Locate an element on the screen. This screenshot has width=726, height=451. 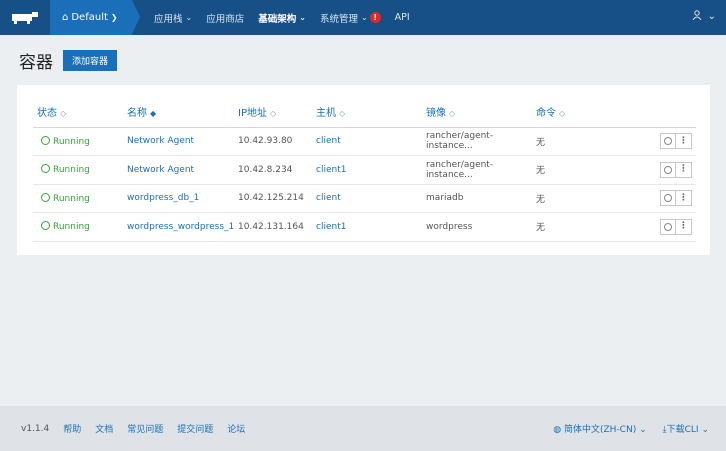
nav-item-admin: 系统管理 ⌄ ! is located at coordinates (350, 18).